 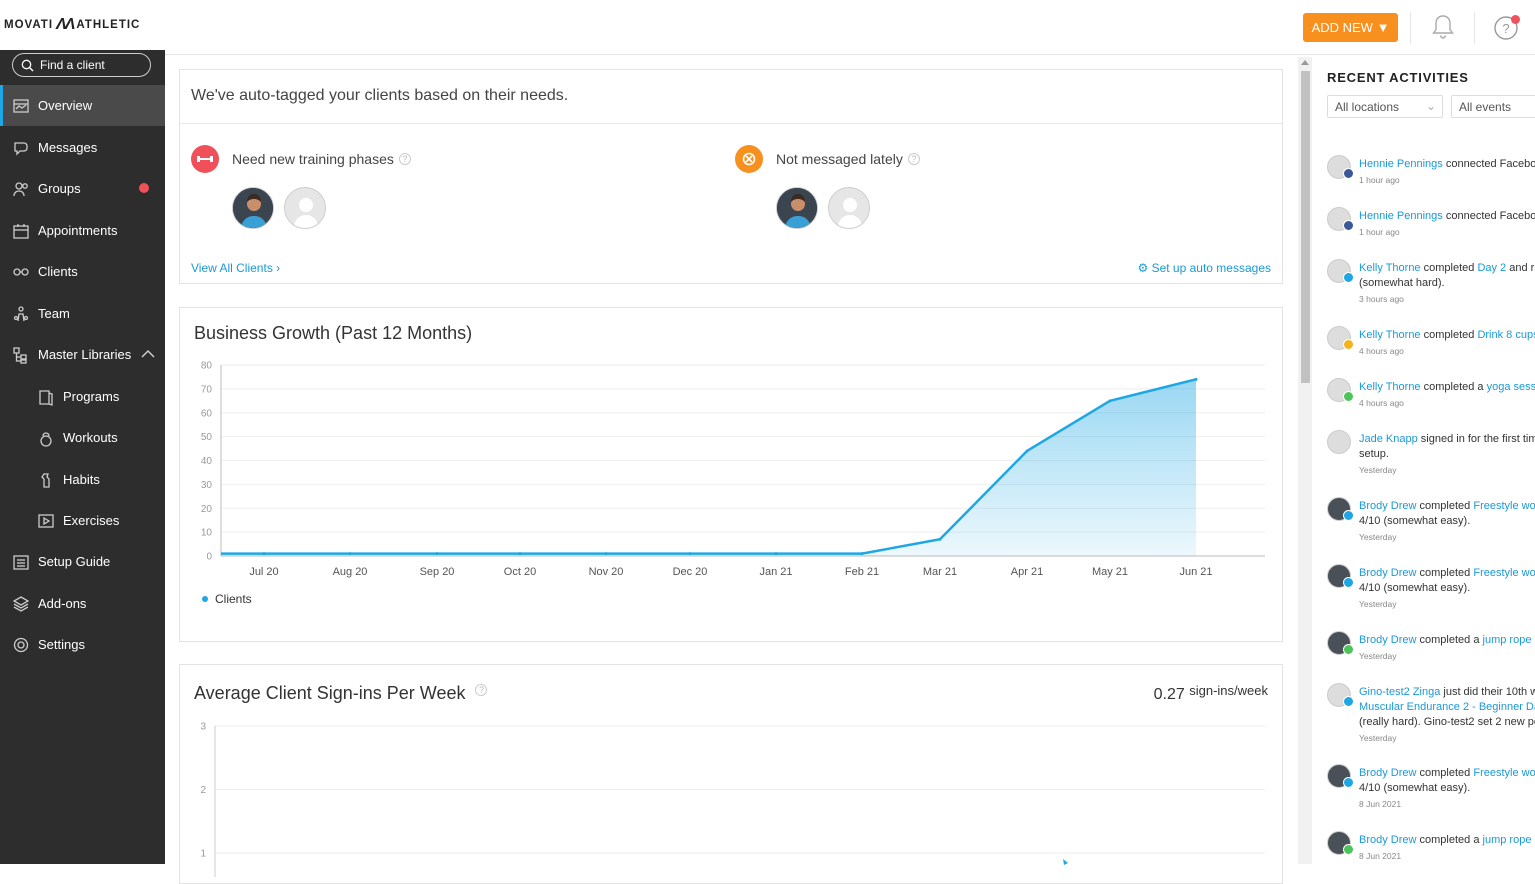 I want to click on search-icon, so click(x=27, y=65).